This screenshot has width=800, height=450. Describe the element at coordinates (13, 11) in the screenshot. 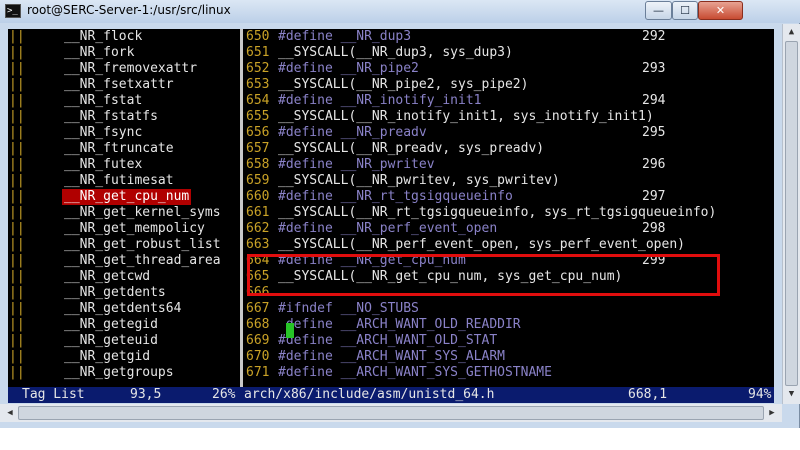

I see `terminal-icon: >_` at that location.